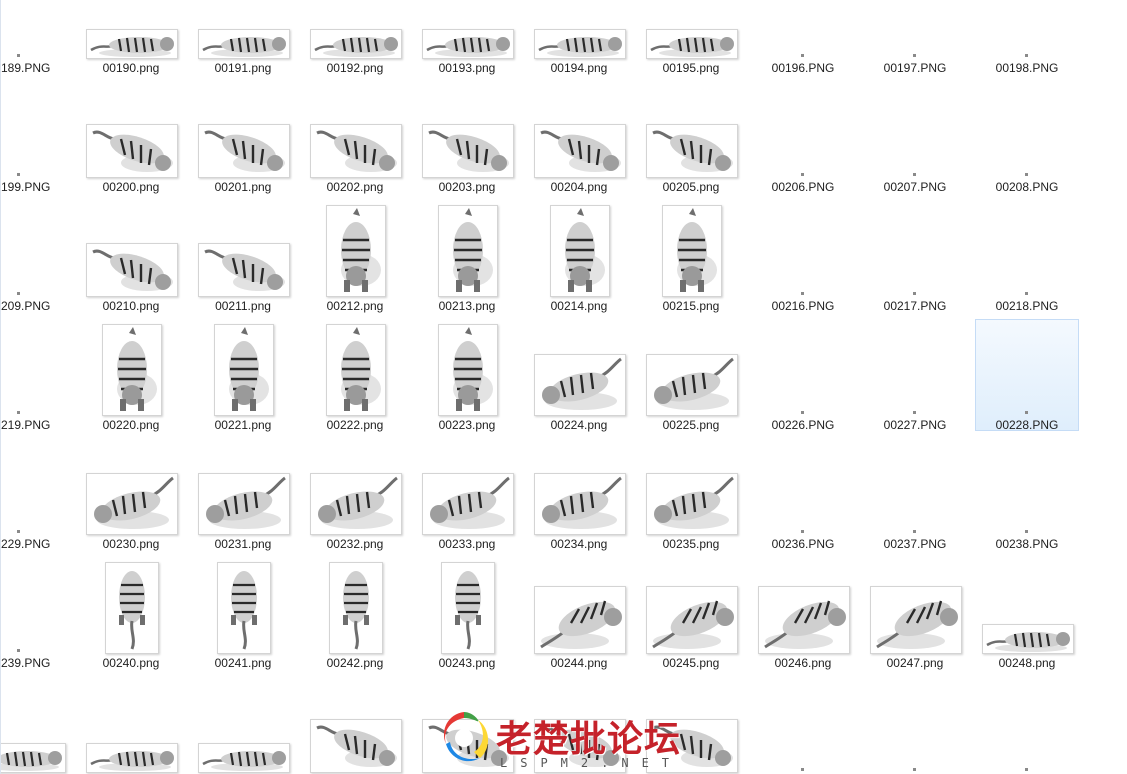 The height and width of the screenshot is (774, 1127). Describe the element at coordinates (915, 613) in the screenshot. I see `file-item: 00247.png` at that location.